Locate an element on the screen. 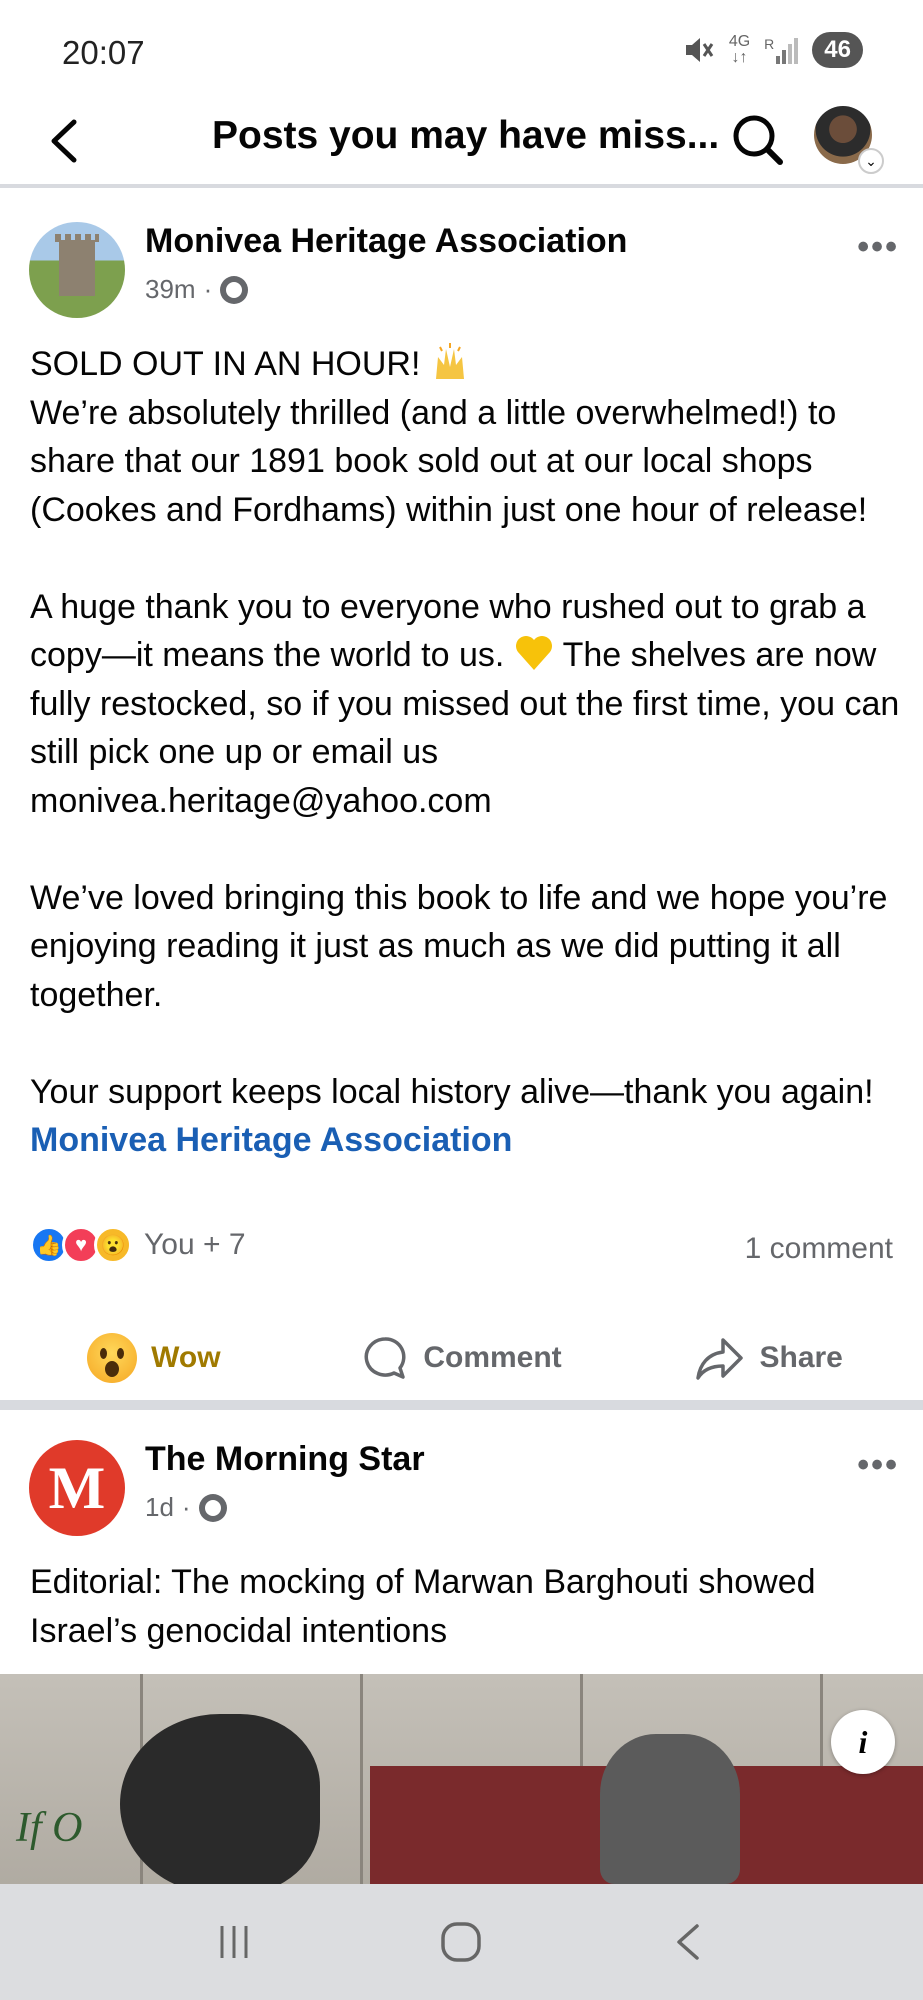 The width and height of the screenshot is (923, 2000). wow-reaction-button: Wow is located at coordinates (154, 1358).